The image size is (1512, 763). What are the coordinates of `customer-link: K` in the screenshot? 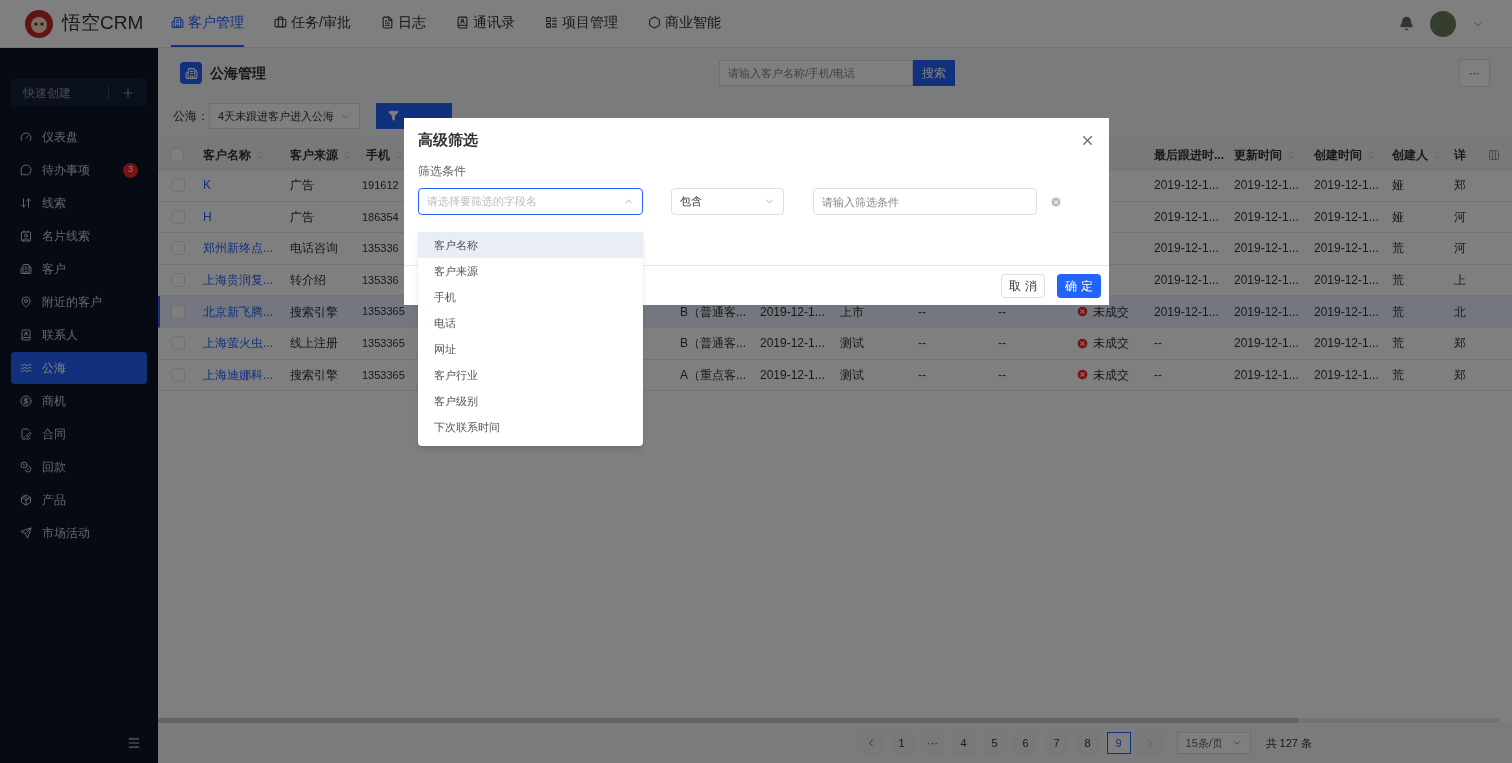 It's located at (207, 185).